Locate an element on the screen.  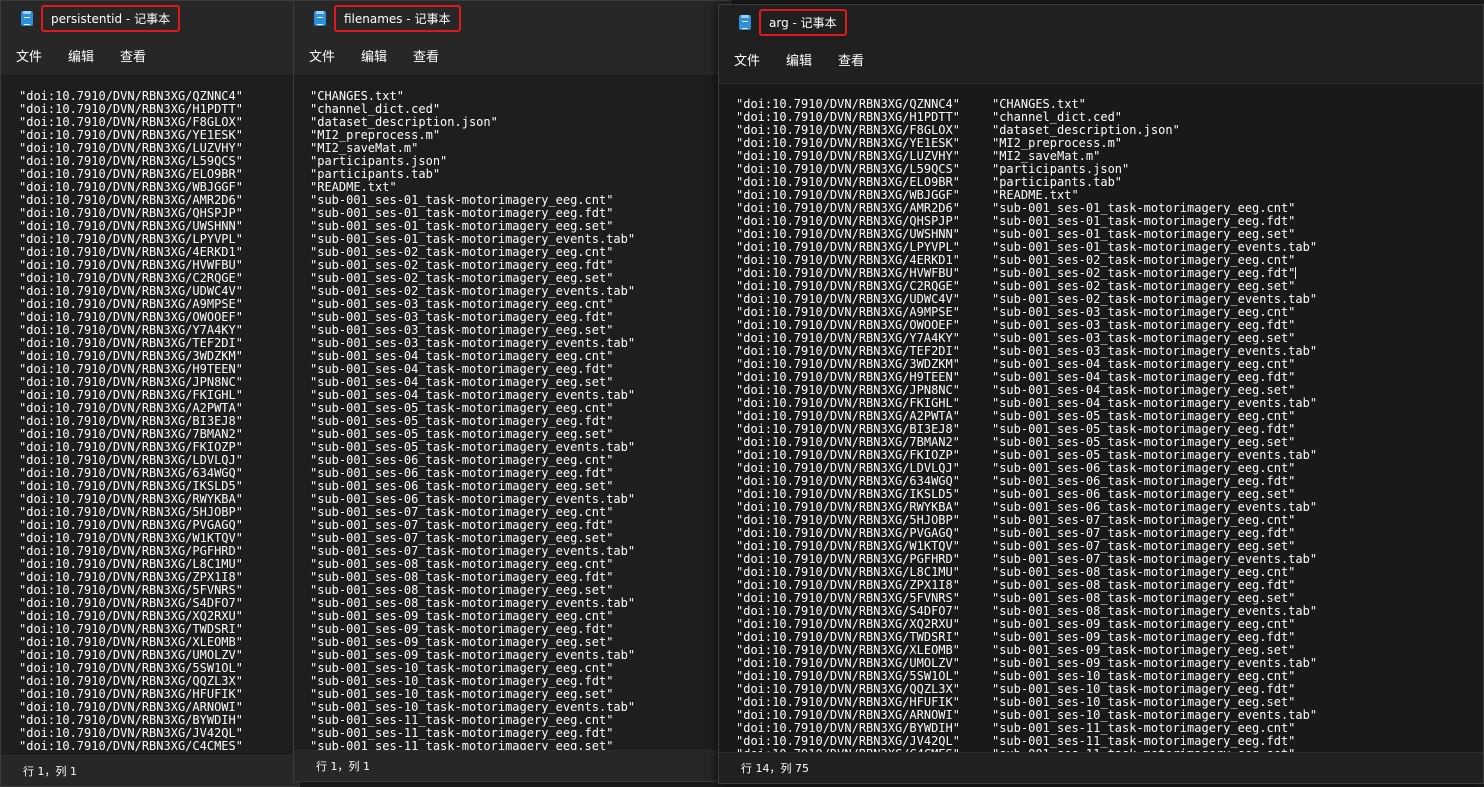
persistentid-cell: "doi:10.7910/DVN/RBN3XG/OWOOEF" is located at coordinates (848, 325).